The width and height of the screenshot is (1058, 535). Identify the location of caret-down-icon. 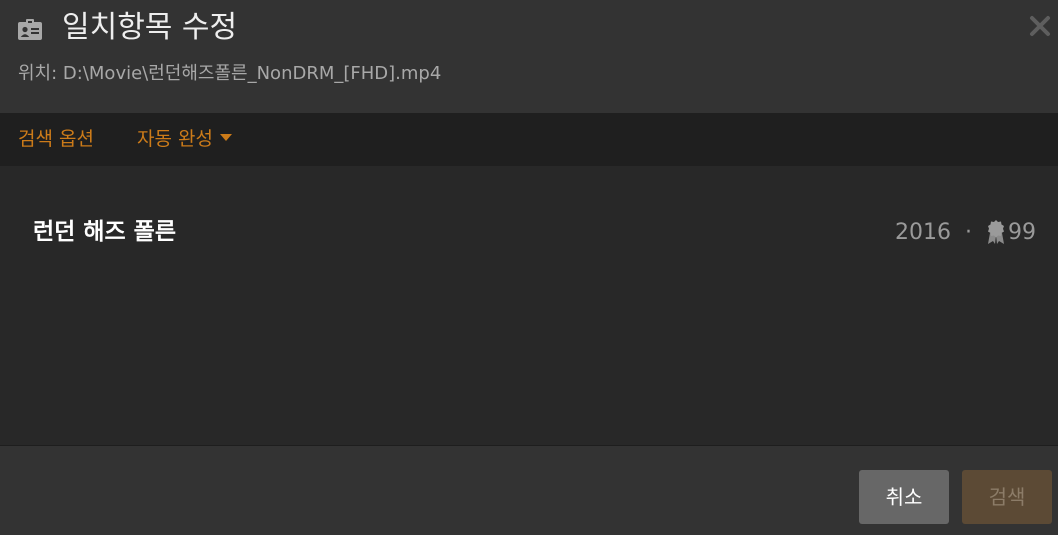
(225, 137).